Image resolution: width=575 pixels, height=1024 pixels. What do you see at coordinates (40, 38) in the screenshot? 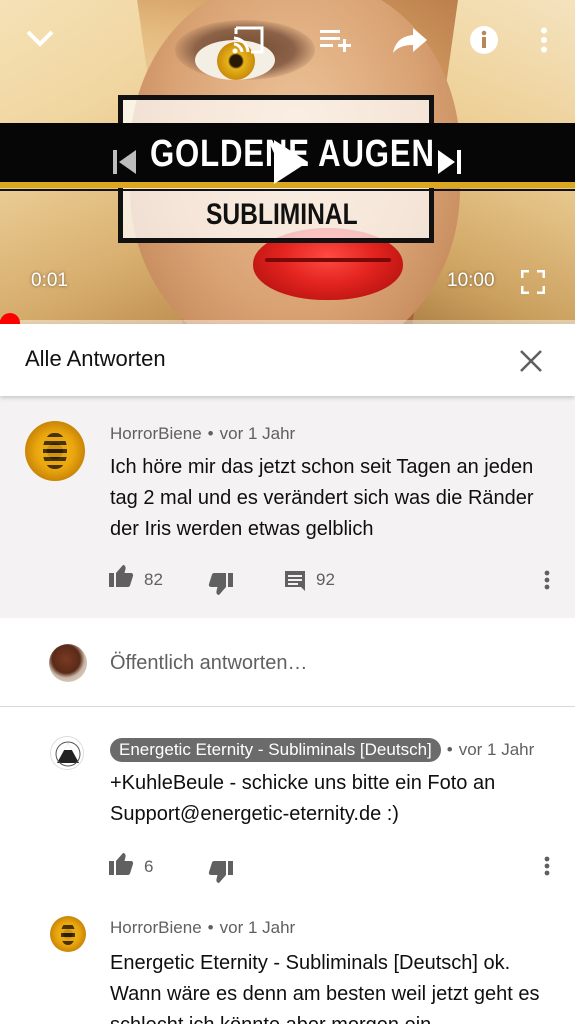
I see `chevron-down-icon` at bounding box center [40, 38].